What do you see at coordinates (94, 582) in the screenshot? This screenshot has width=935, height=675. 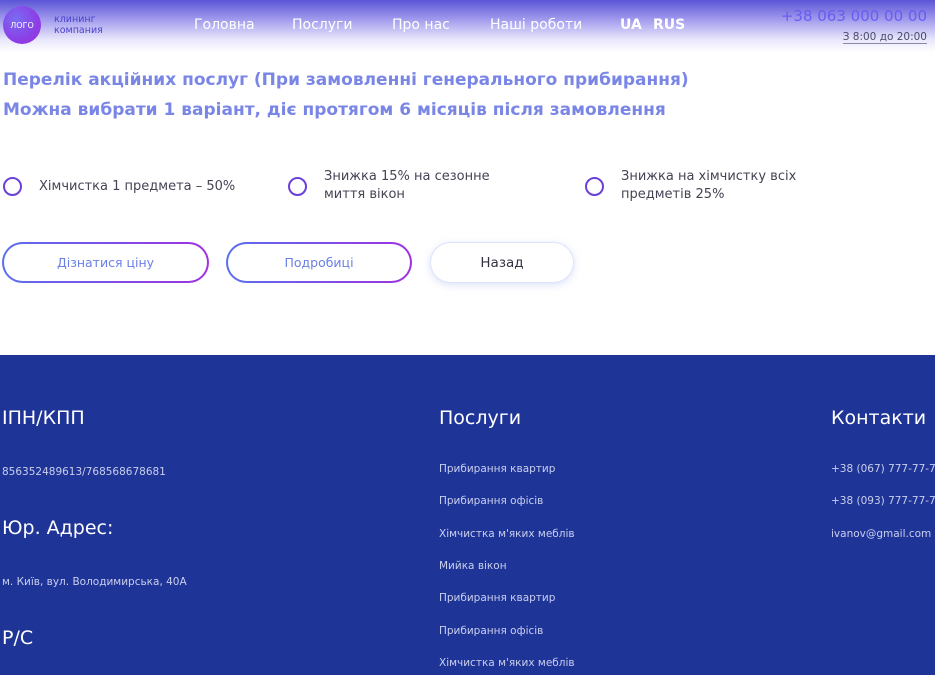 I see `address-value: м. Київ, вул. Володимирська, 40А` at bounding box center [94, 582].